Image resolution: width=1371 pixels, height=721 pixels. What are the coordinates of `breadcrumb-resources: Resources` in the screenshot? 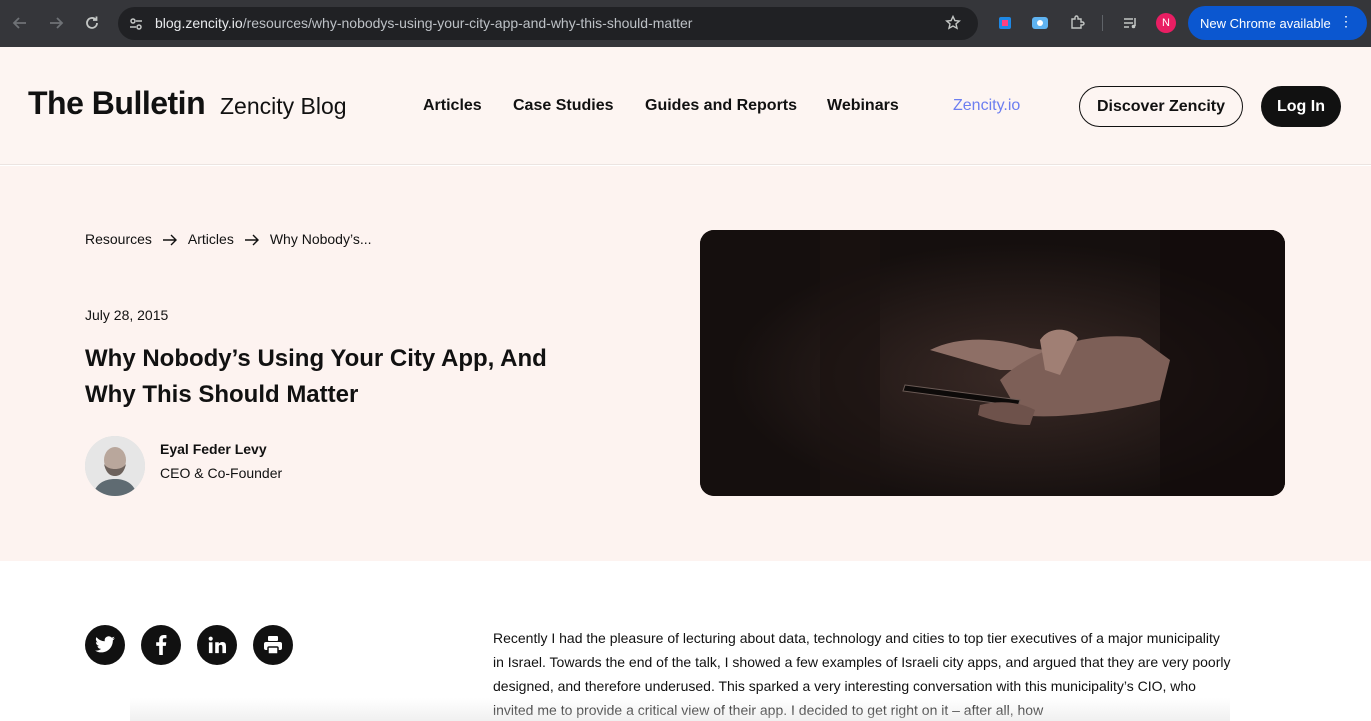 It's located at (118, 239).